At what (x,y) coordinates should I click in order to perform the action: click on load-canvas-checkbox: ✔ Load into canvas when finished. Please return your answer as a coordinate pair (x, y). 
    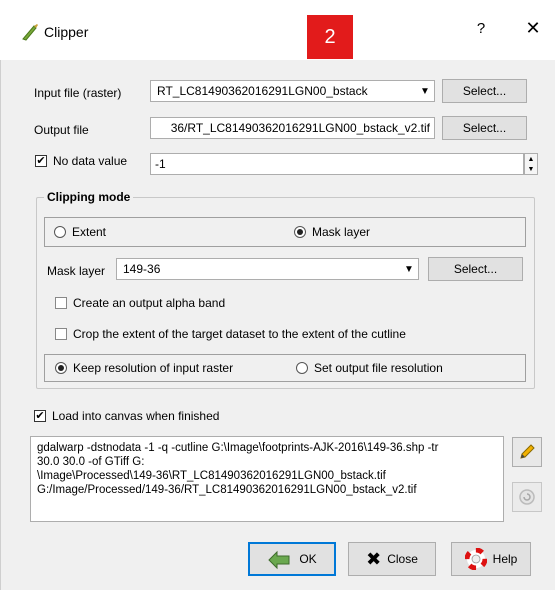
    Looking at the image, I should click on (126, 416).